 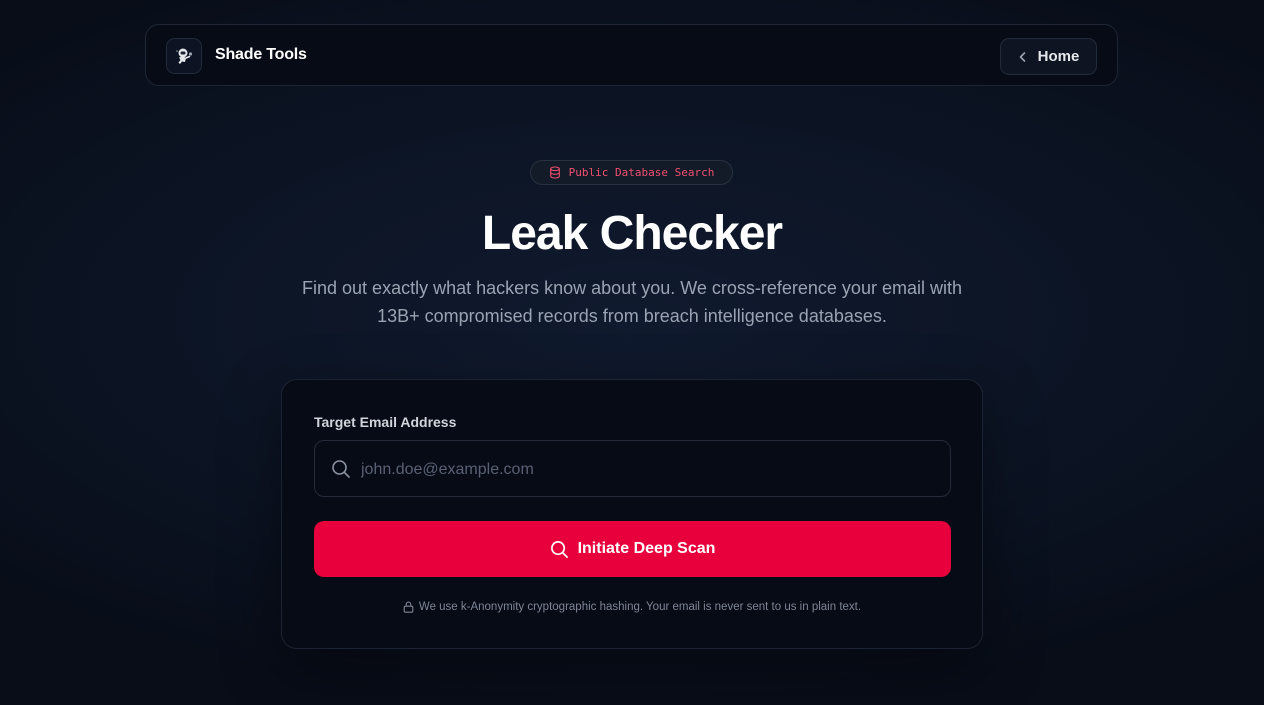 I want to click on home-button: Home, so click(x=1048, y=56).